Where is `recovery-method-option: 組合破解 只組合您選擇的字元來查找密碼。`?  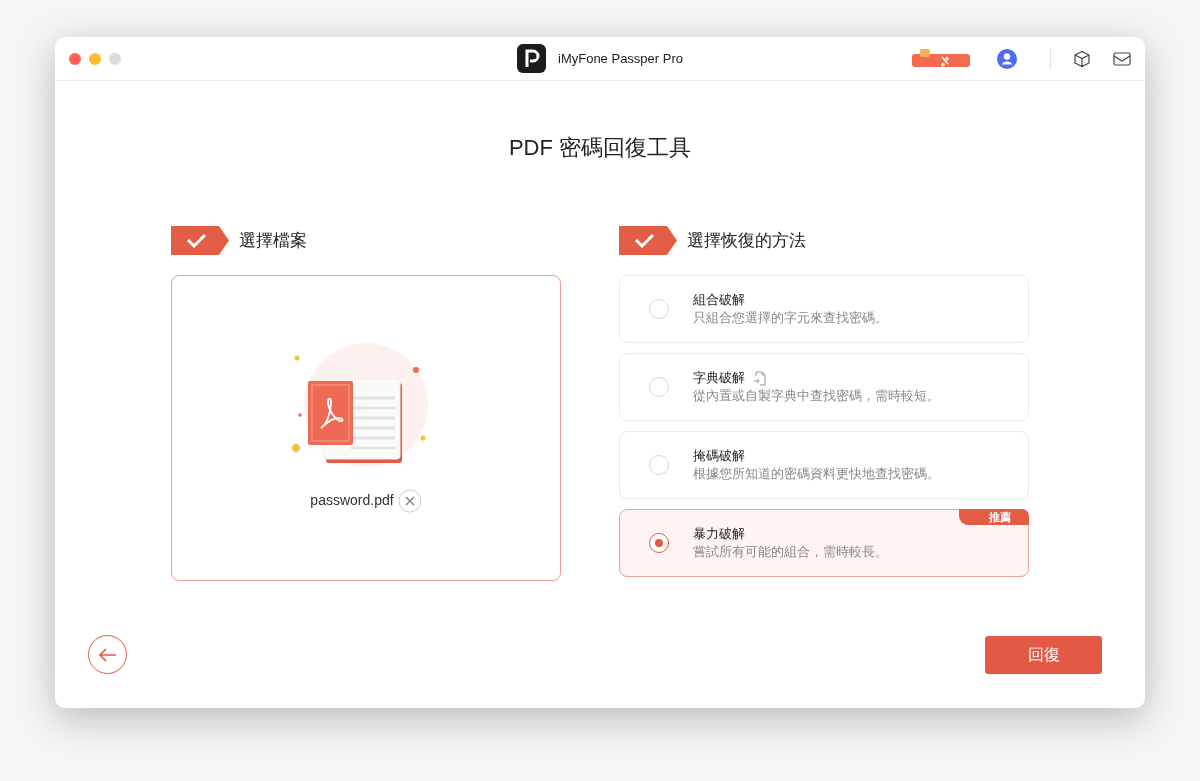 recovery-method-option: 組合破解 只組合您選擇的字元來查找密碼。 is located at coordinates (824, 309).